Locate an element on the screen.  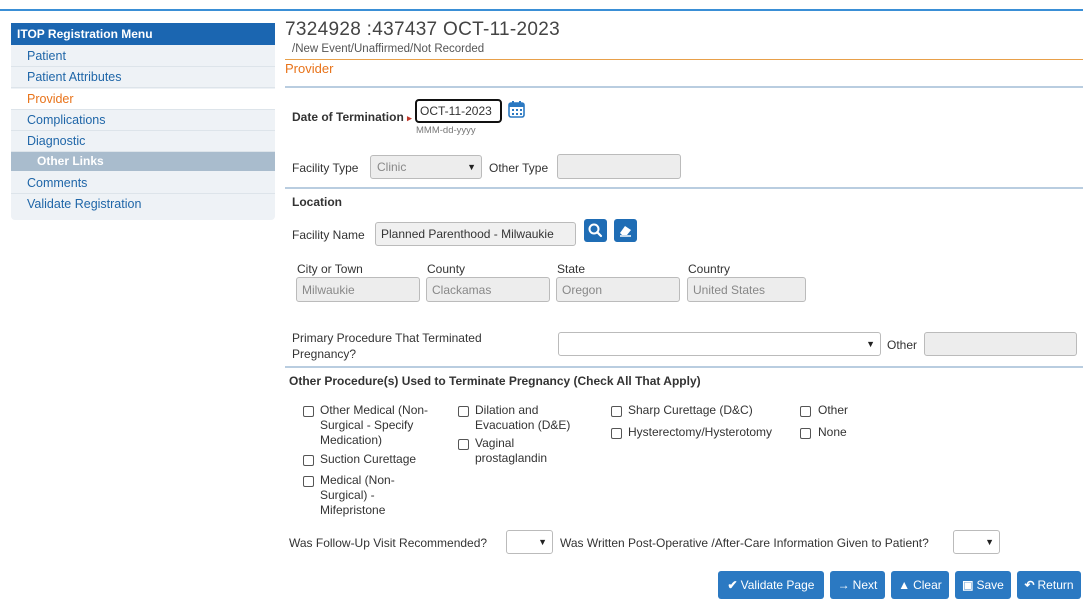
label-sharp-curettage: Sharp Curettage (D&C) is located at coordinates (690, 410).